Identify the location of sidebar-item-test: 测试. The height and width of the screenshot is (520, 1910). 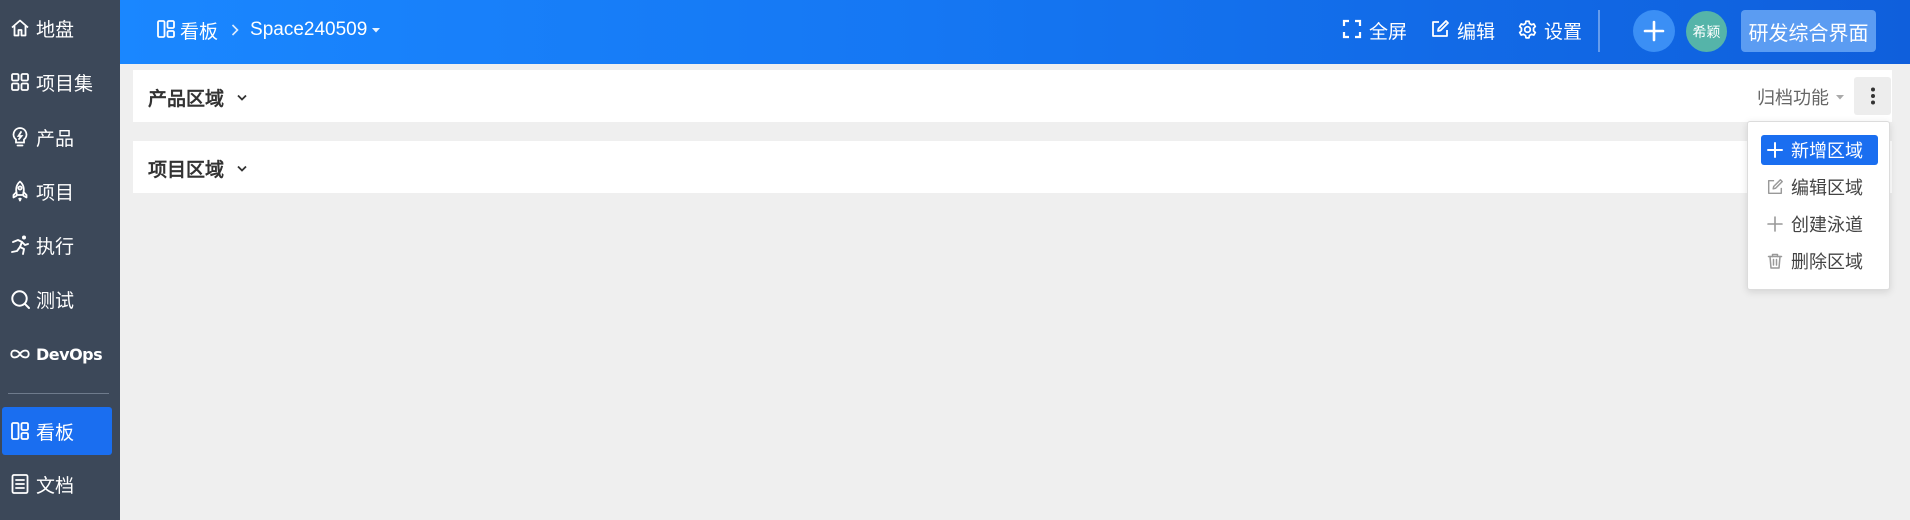
(55, 299).